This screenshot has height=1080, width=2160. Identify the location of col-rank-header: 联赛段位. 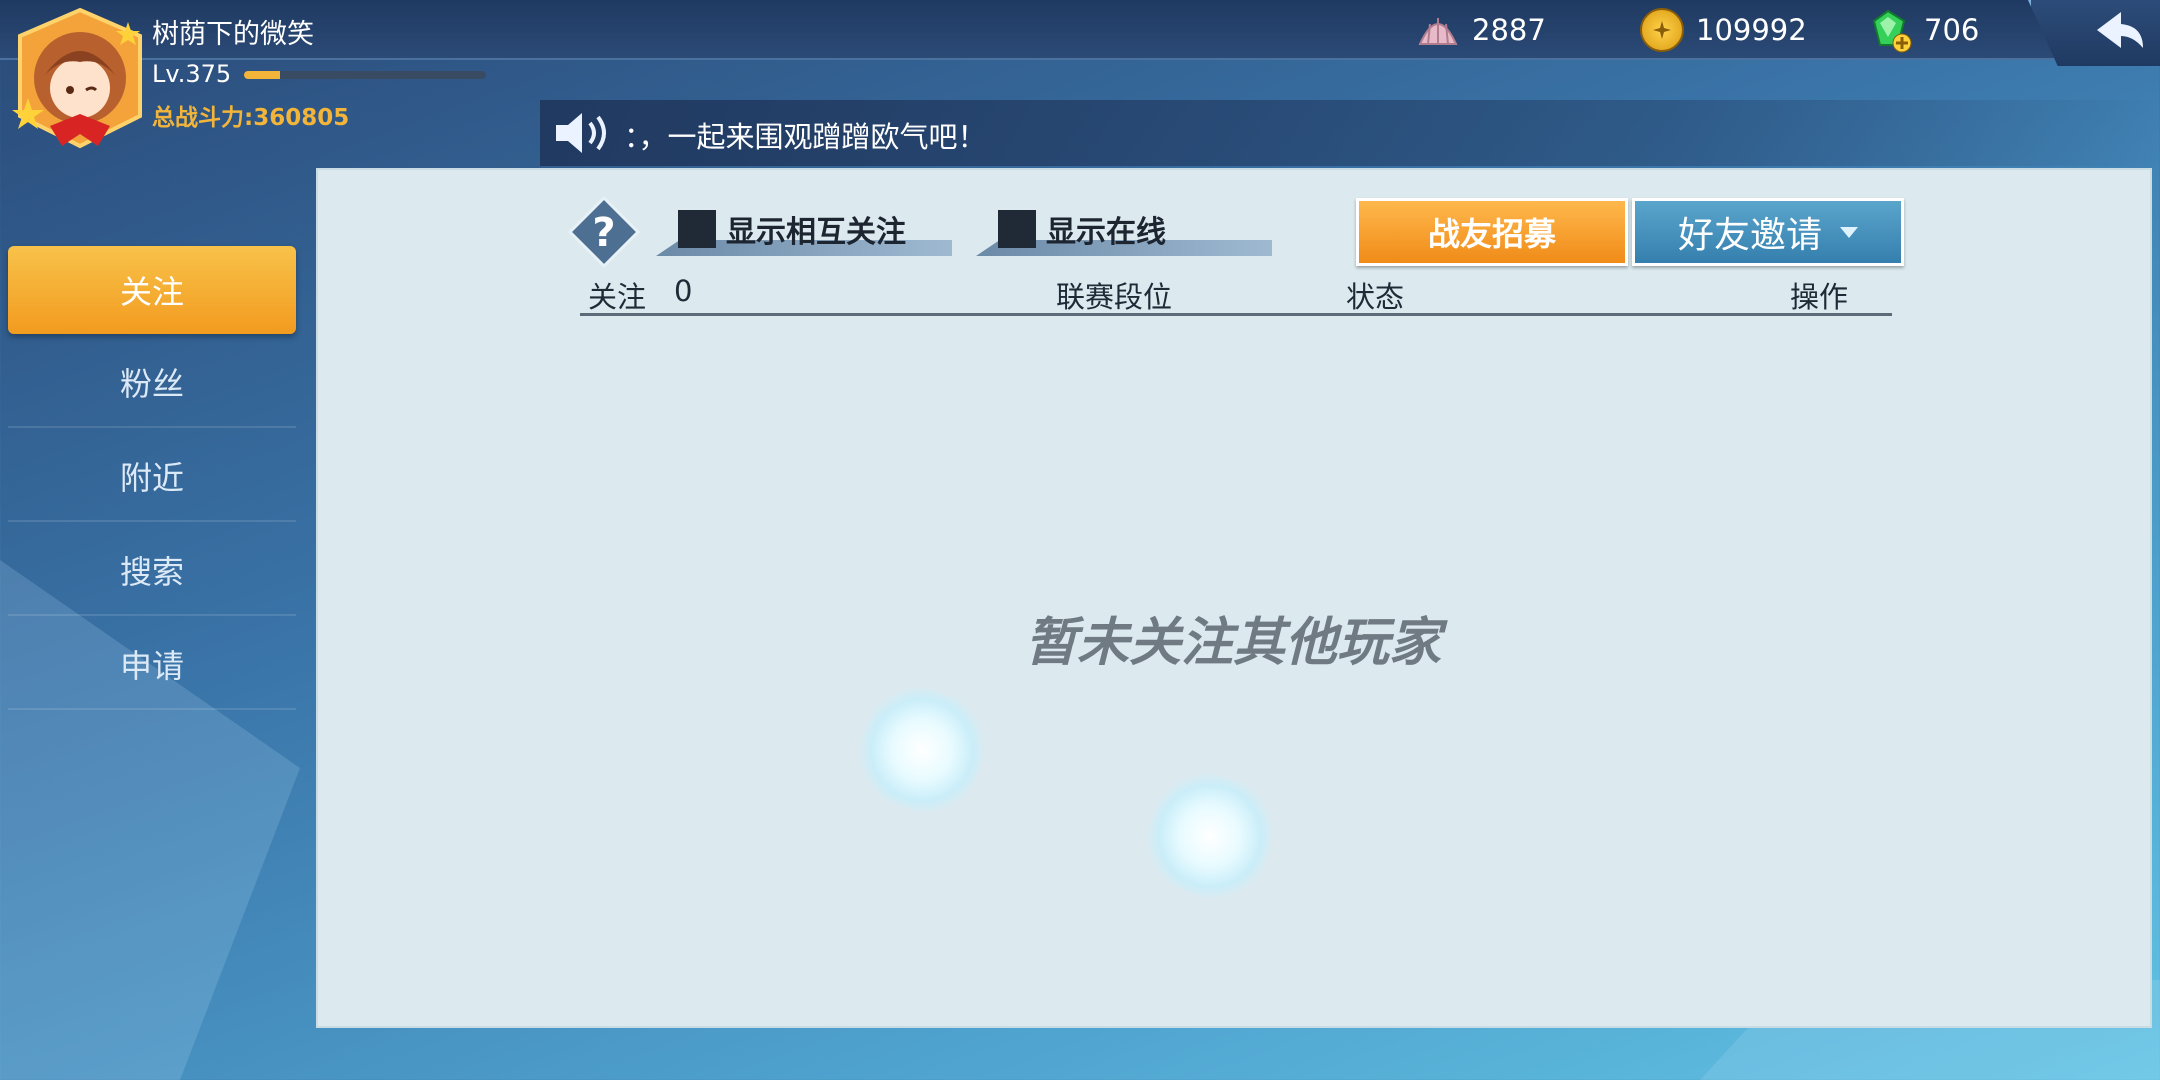
(1114, 297).